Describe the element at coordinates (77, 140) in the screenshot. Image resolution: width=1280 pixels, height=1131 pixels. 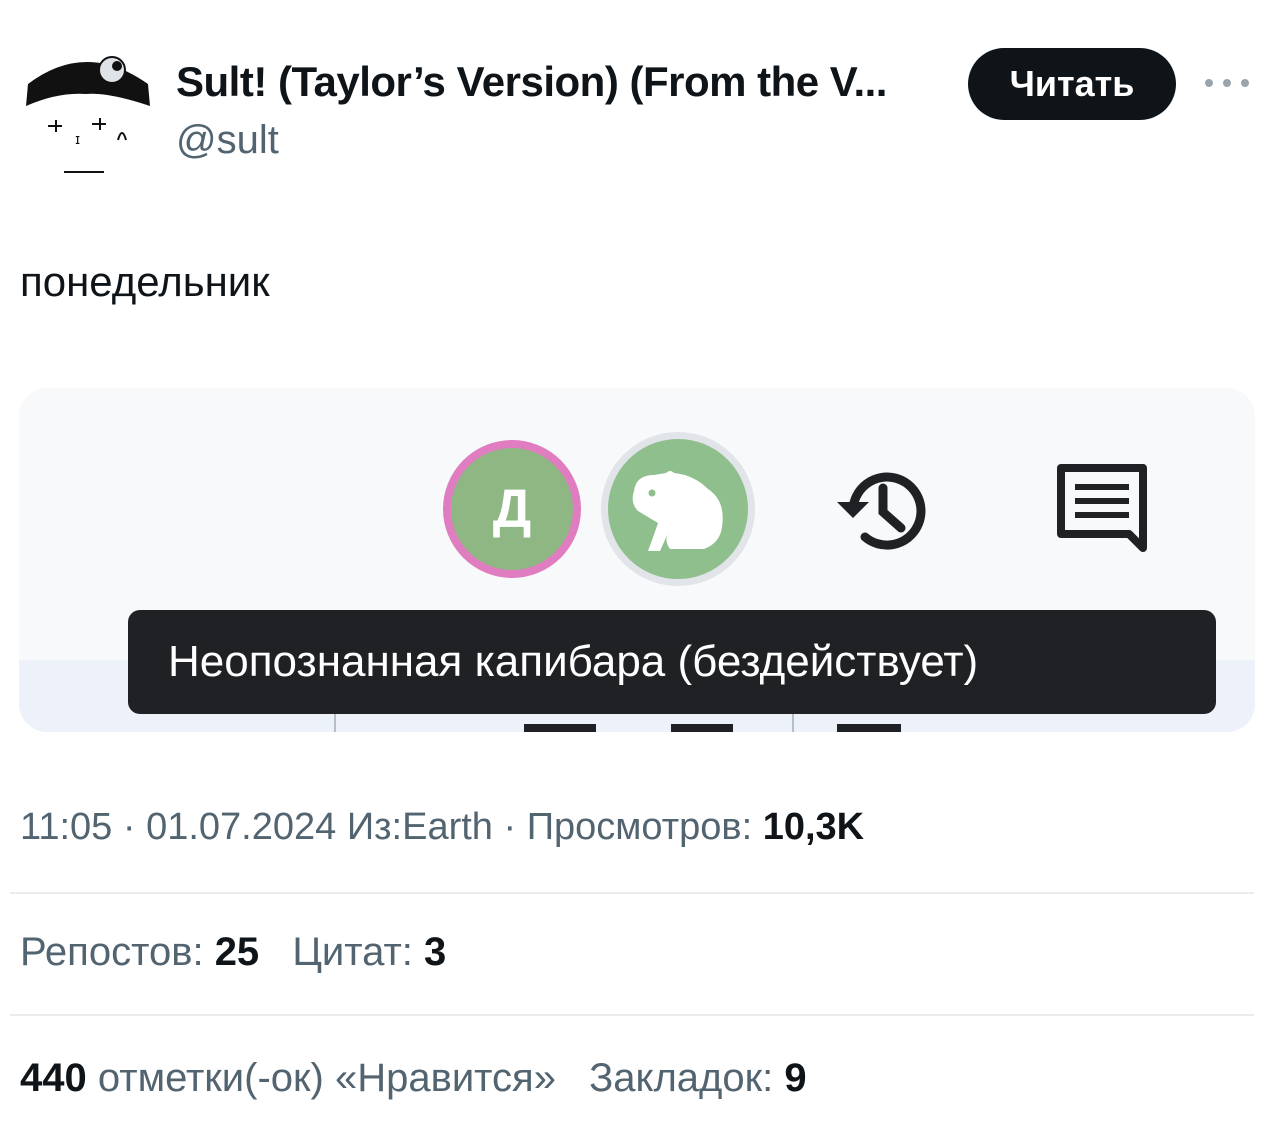
I see `svg-text: ɪ` at that location.